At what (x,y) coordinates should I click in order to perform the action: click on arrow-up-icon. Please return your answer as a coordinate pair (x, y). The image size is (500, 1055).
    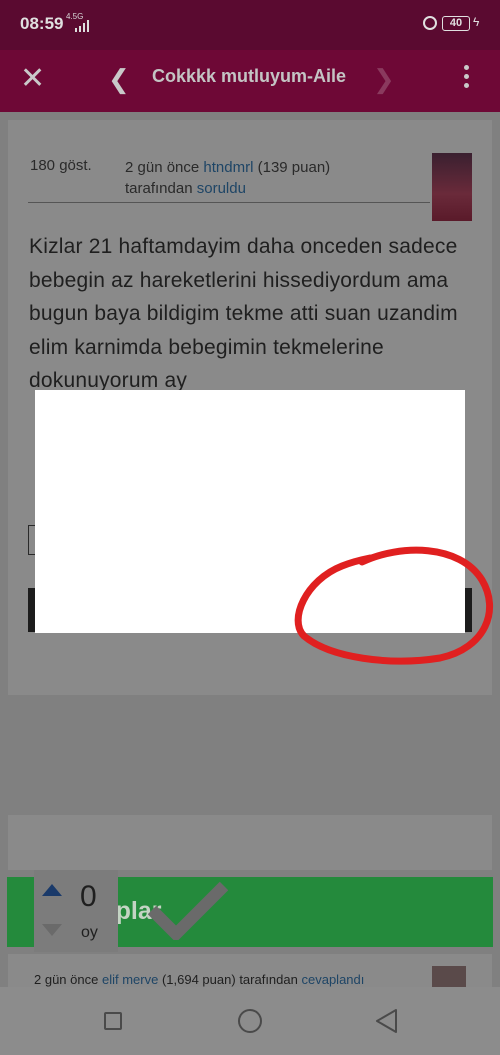
    Looking at the image, I should click on (52, 890).